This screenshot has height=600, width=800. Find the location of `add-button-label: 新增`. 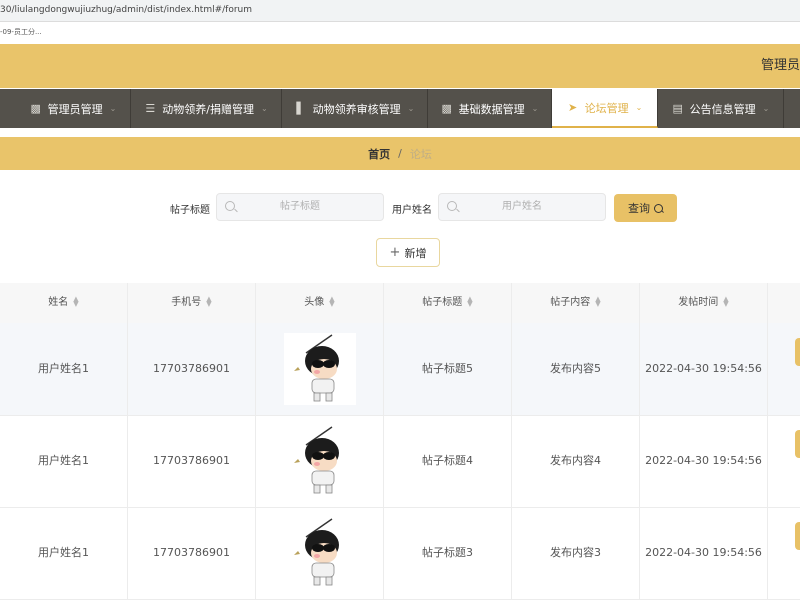

add-button-label: 新增 is located at coordinates (415, 253).